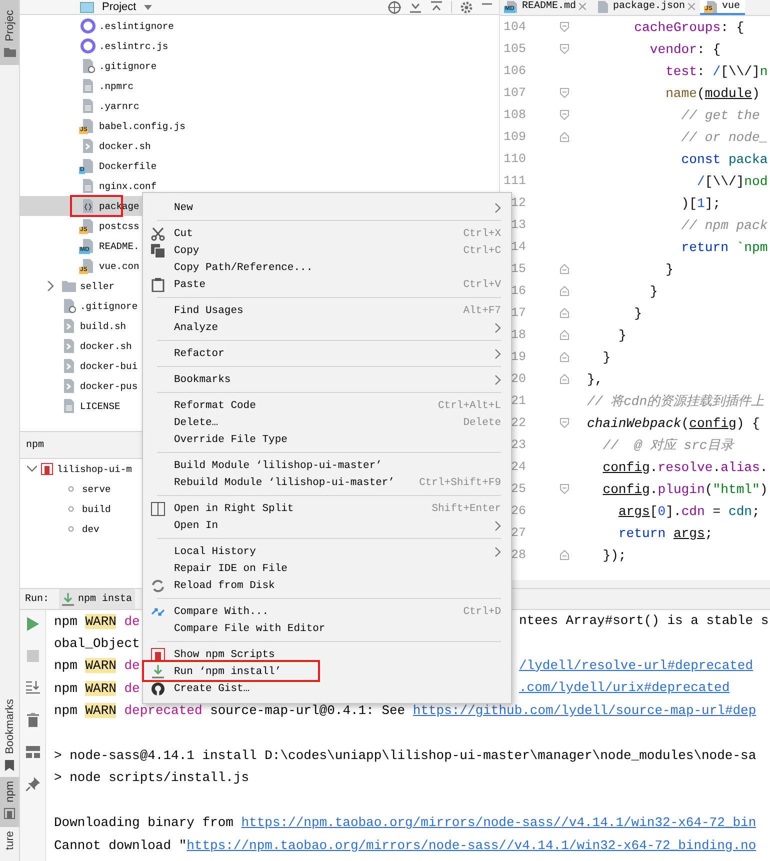  Describe the element at coordinates (405, 756) in the screenshot. I see `console-line: > node-sass@4.14.1 install D:\codes\uniapp\lilishop-ui-master\manager\node_modules\node-sa` at that location.